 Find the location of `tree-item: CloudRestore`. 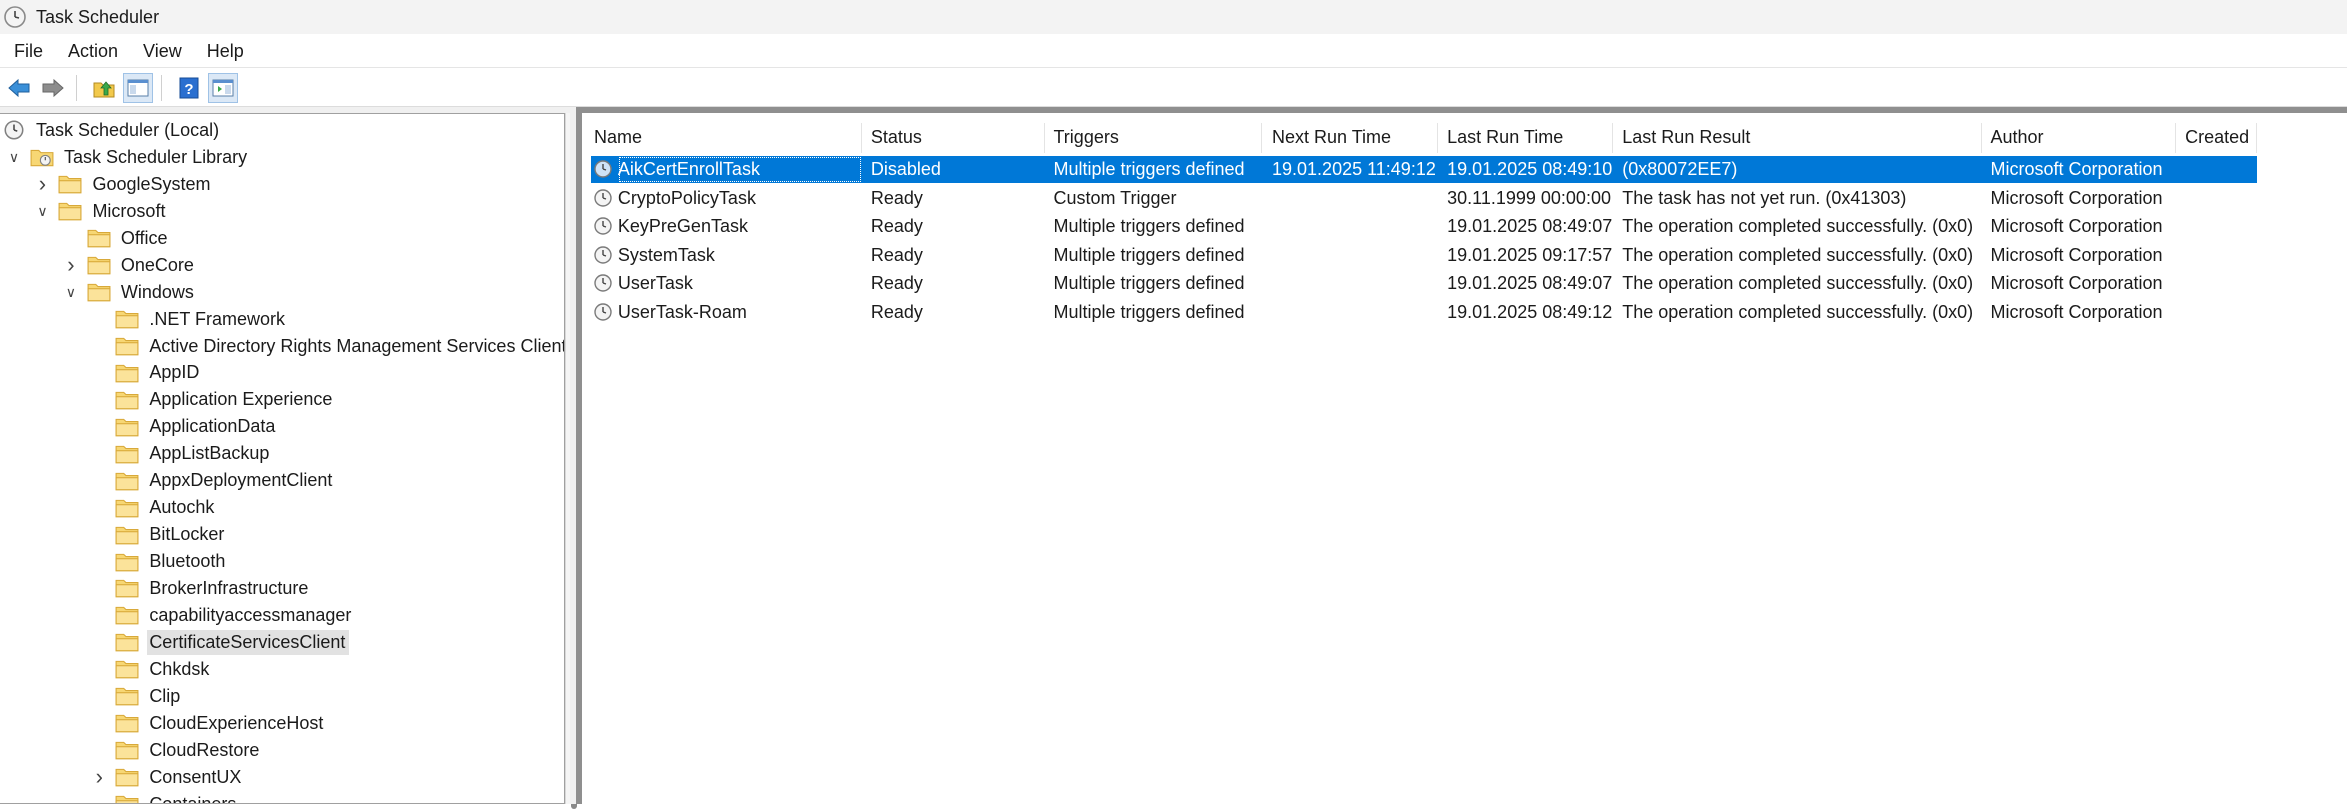

tree-item: CloudRestore is located at coordinates (176, 750).